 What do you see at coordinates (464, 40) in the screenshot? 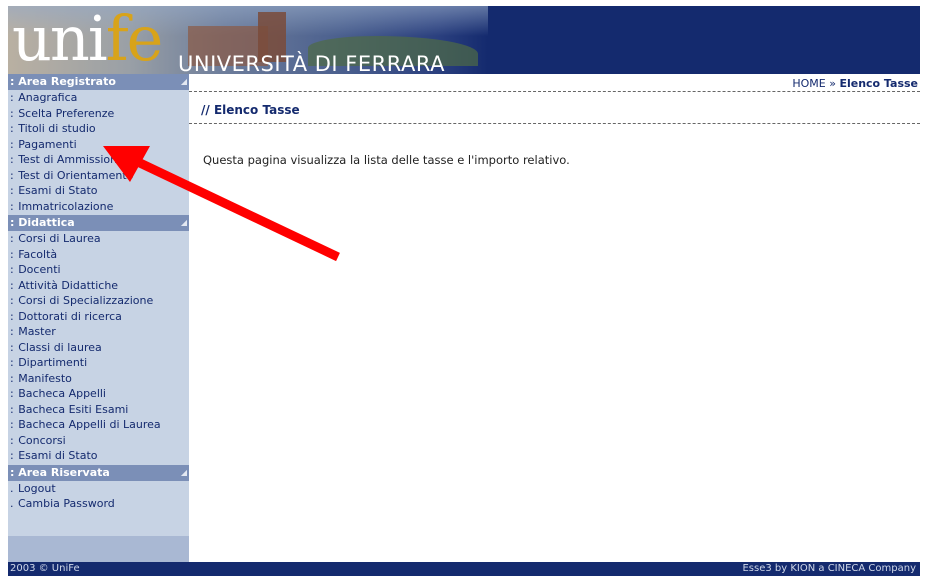
I see `header-banner: unife UNIVERSITÀ DI FERRARA` at bounding box center [464, 40].